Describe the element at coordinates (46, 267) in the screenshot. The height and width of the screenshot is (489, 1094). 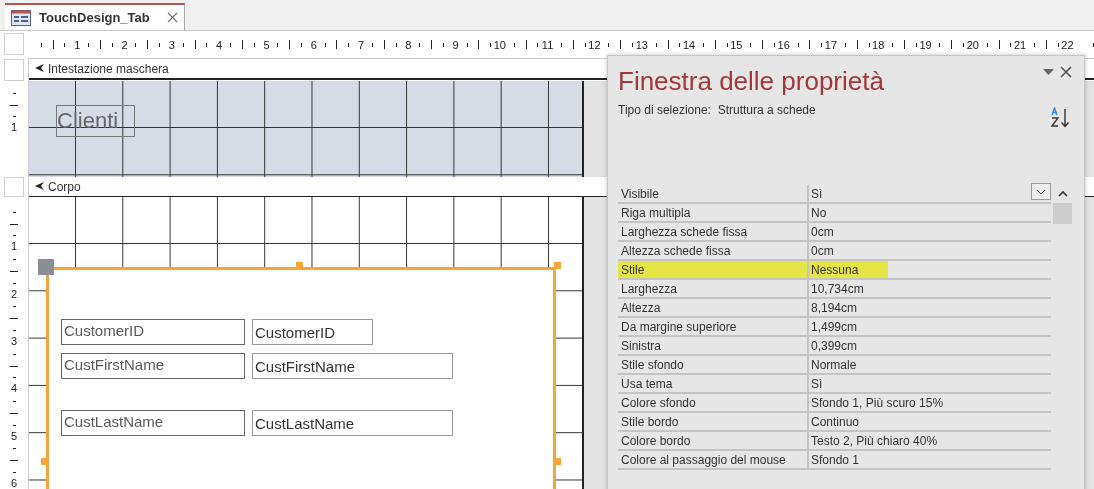
I see `move-handle` at that location.